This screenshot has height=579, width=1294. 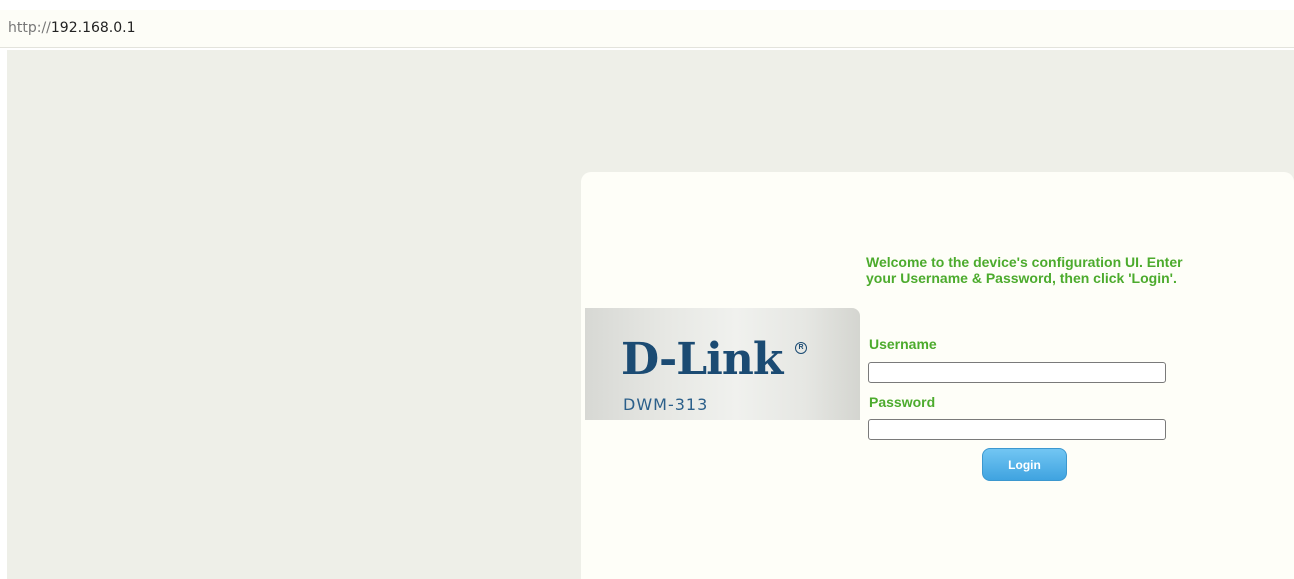 What do you see at coordinates (903, 344) in the screenshot?
I see `username-label: Username` at bounding box center [903, 344].